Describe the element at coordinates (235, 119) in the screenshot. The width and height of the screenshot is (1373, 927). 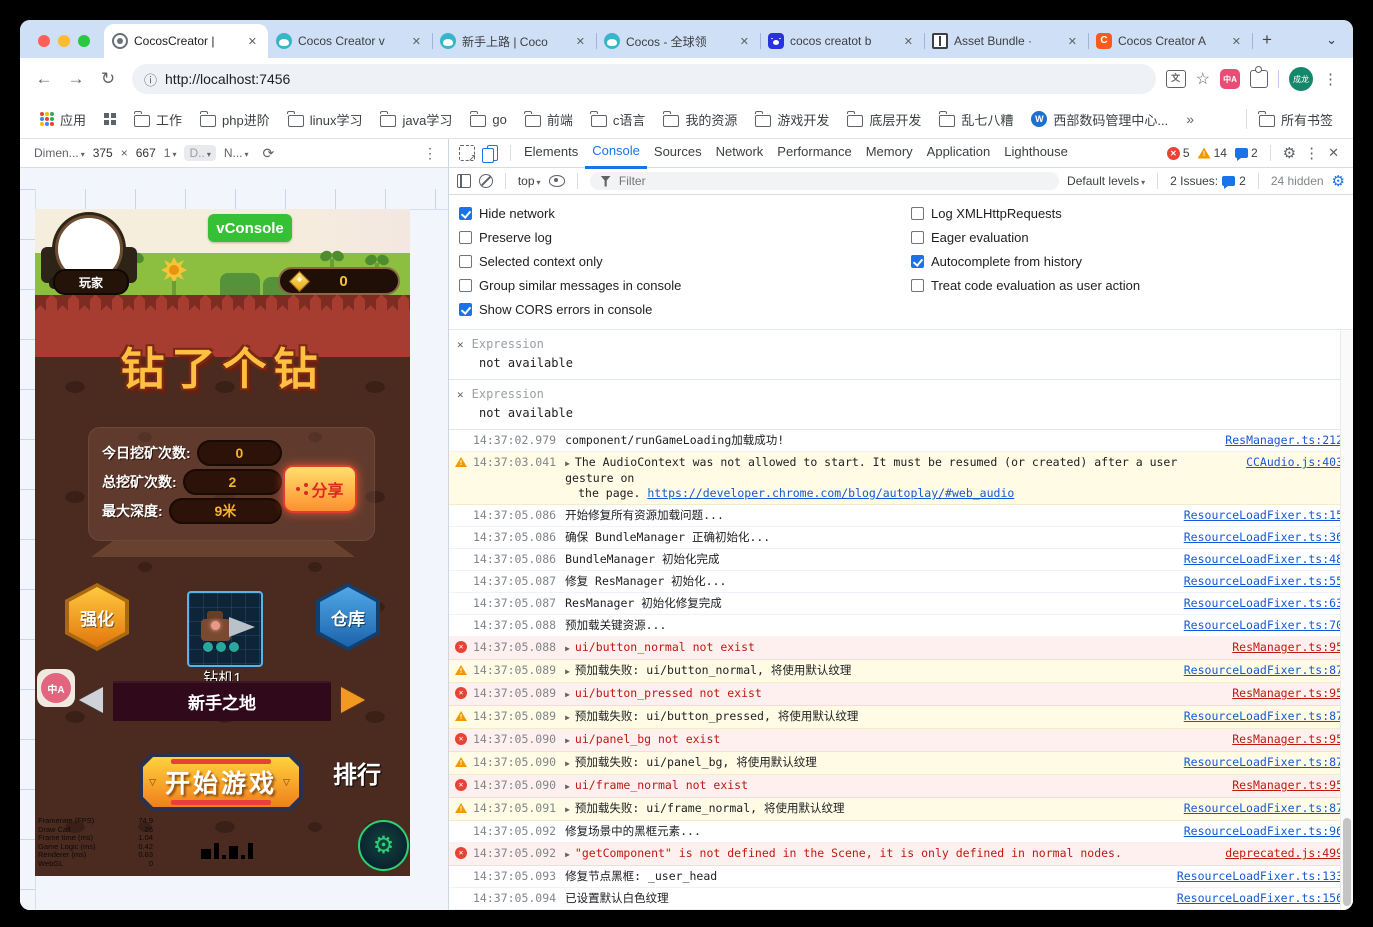
I see `bookmark-item: php进阶` at that location.